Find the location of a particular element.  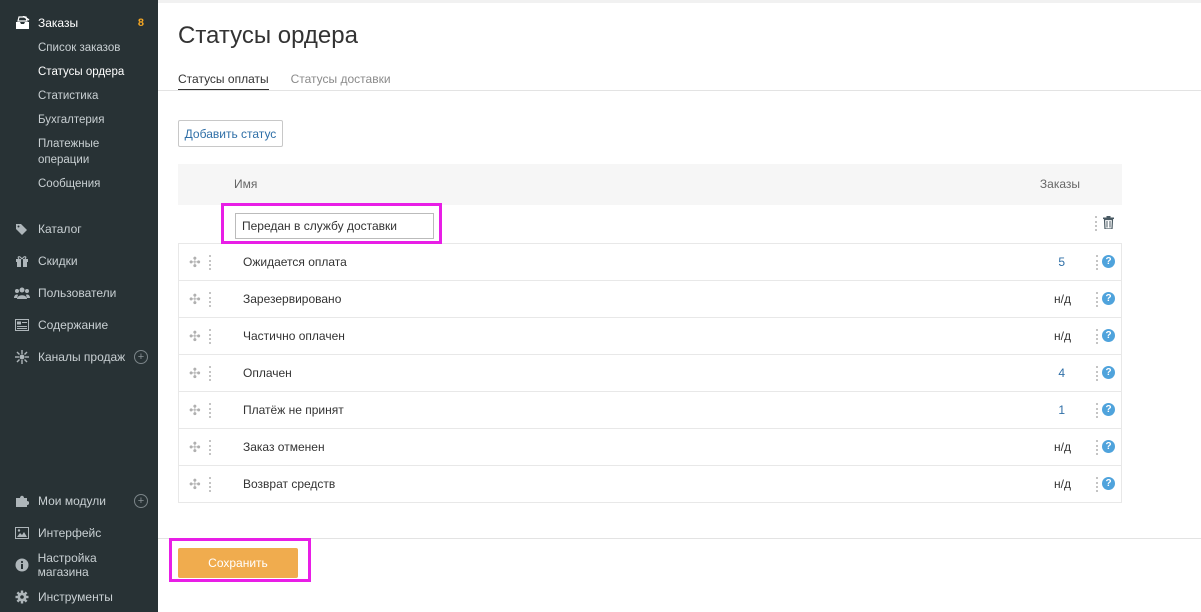

save-button: Сохранить is located at coordinates (238, 563).